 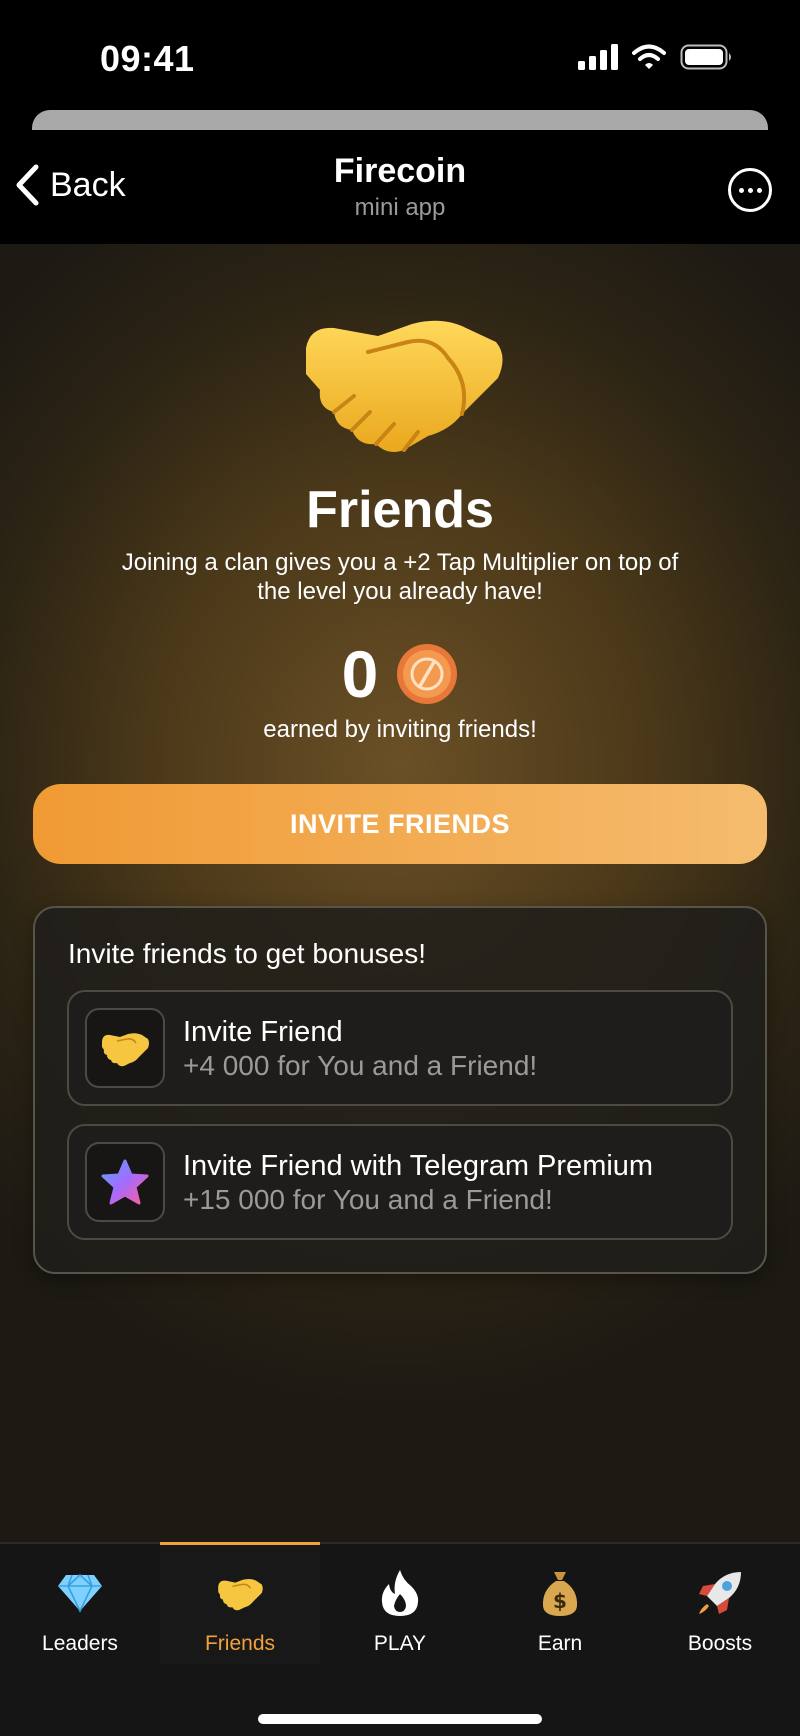 I want to click on status-time: 09:41, so click(x=147, y=58).